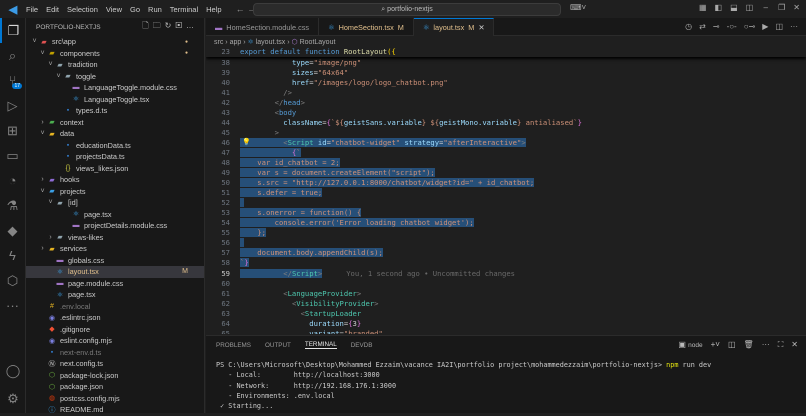 The height and width of the screenshot is (416, 806). Describe the element at coordinates (115, 77) in the screenshot. I see `tree-item: ˅ ▰ toggle` at that location.